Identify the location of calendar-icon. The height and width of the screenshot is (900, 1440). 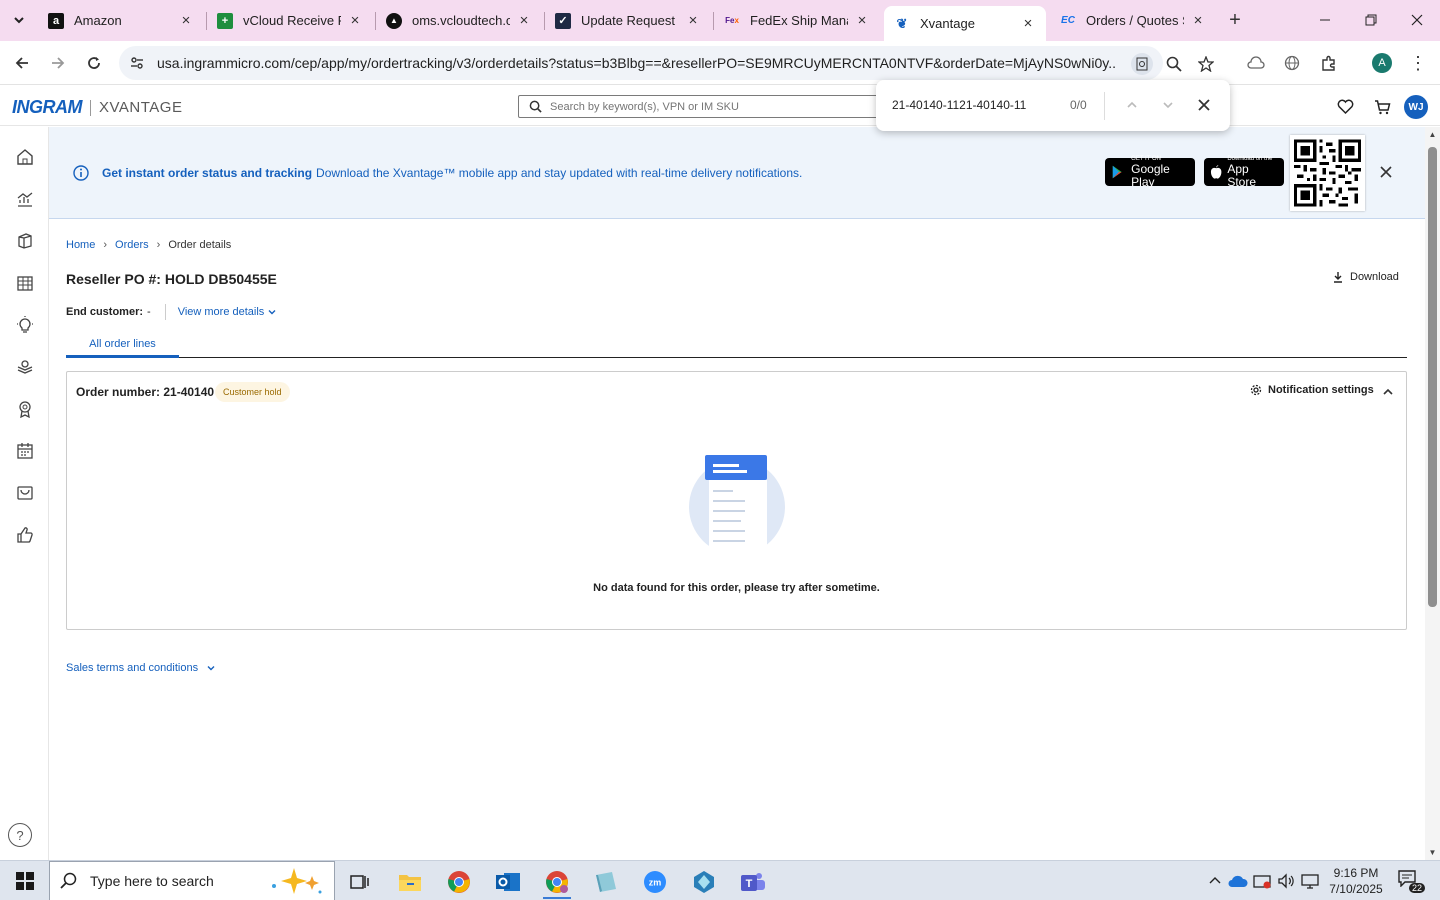
(25, 451).